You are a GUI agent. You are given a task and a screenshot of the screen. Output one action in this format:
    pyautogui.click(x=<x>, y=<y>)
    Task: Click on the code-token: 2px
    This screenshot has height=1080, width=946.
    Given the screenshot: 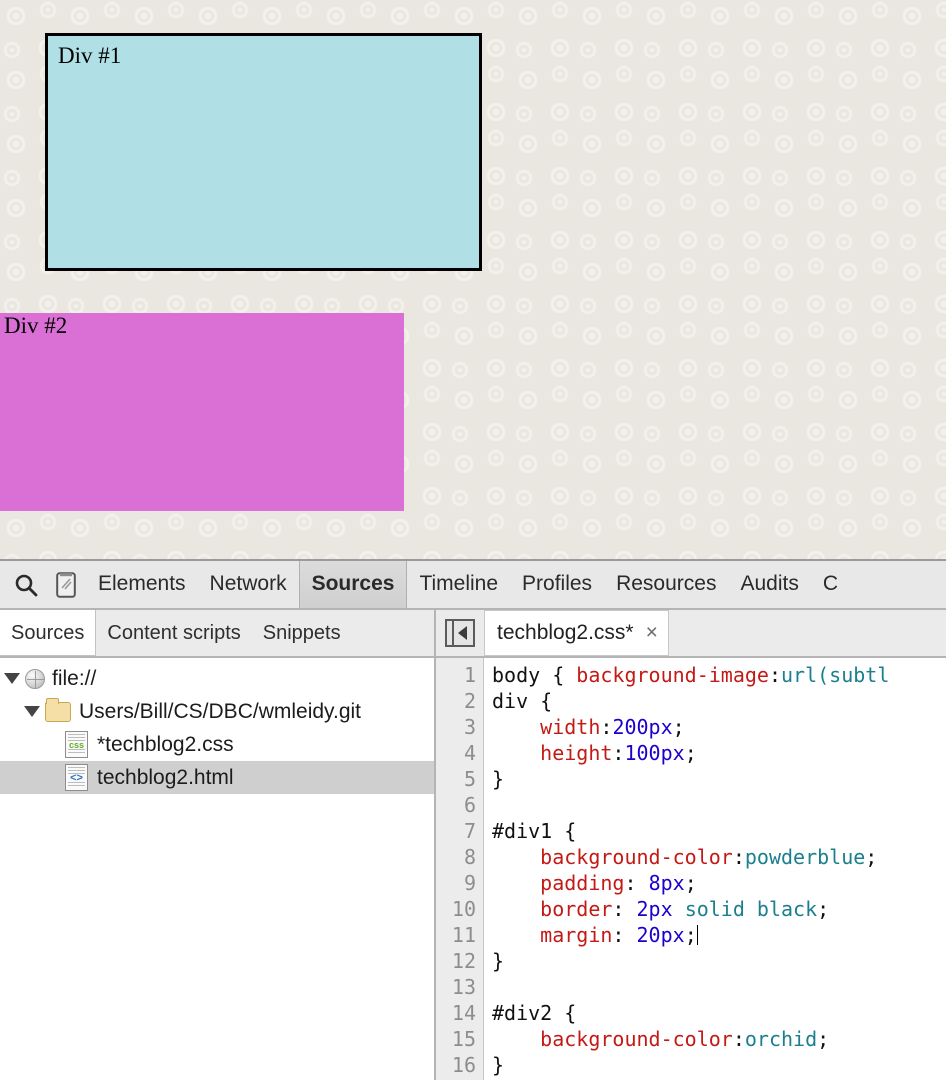 What is the action you would take?
    pyautogui.click(x=654, y=909)
    